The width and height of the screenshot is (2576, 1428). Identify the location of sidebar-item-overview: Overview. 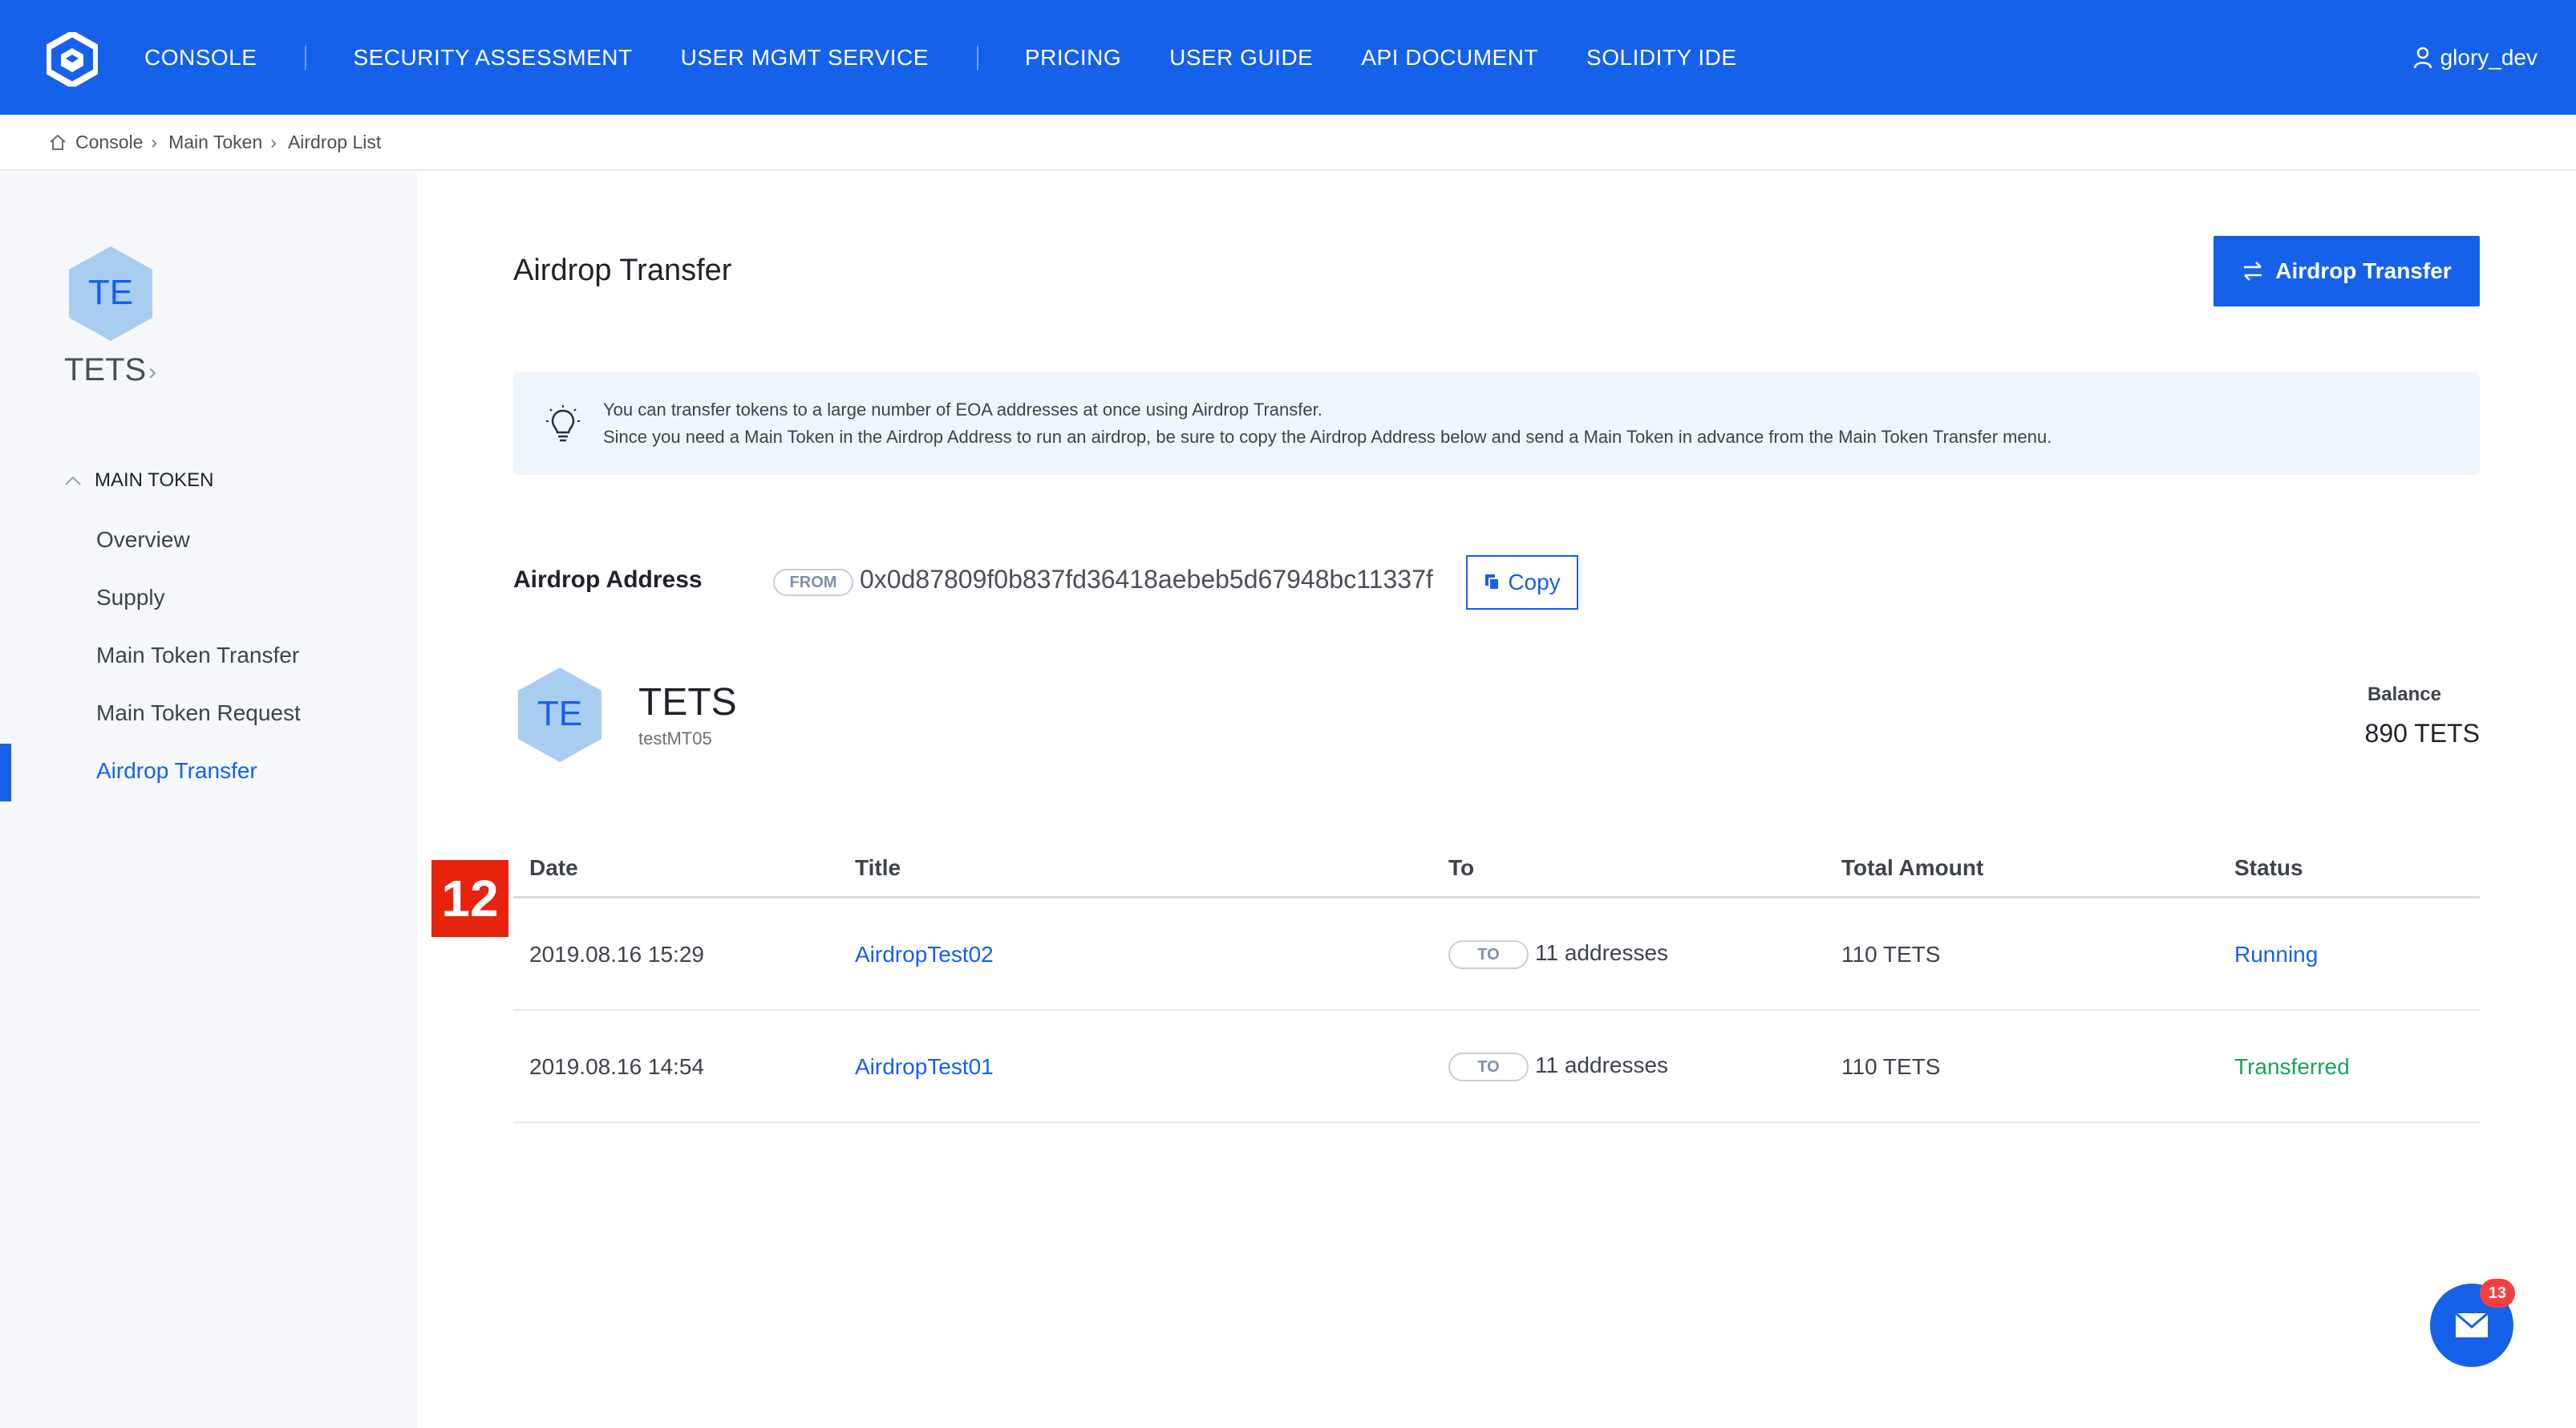
(143, 540).